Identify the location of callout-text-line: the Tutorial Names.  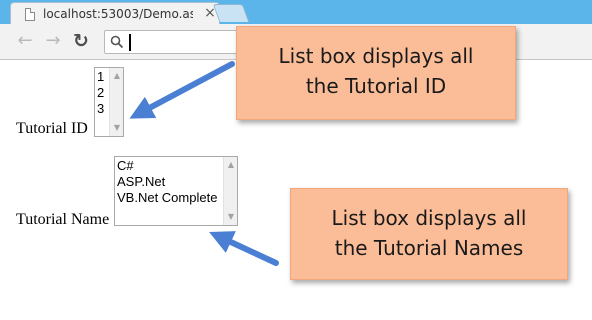
(429, 248).